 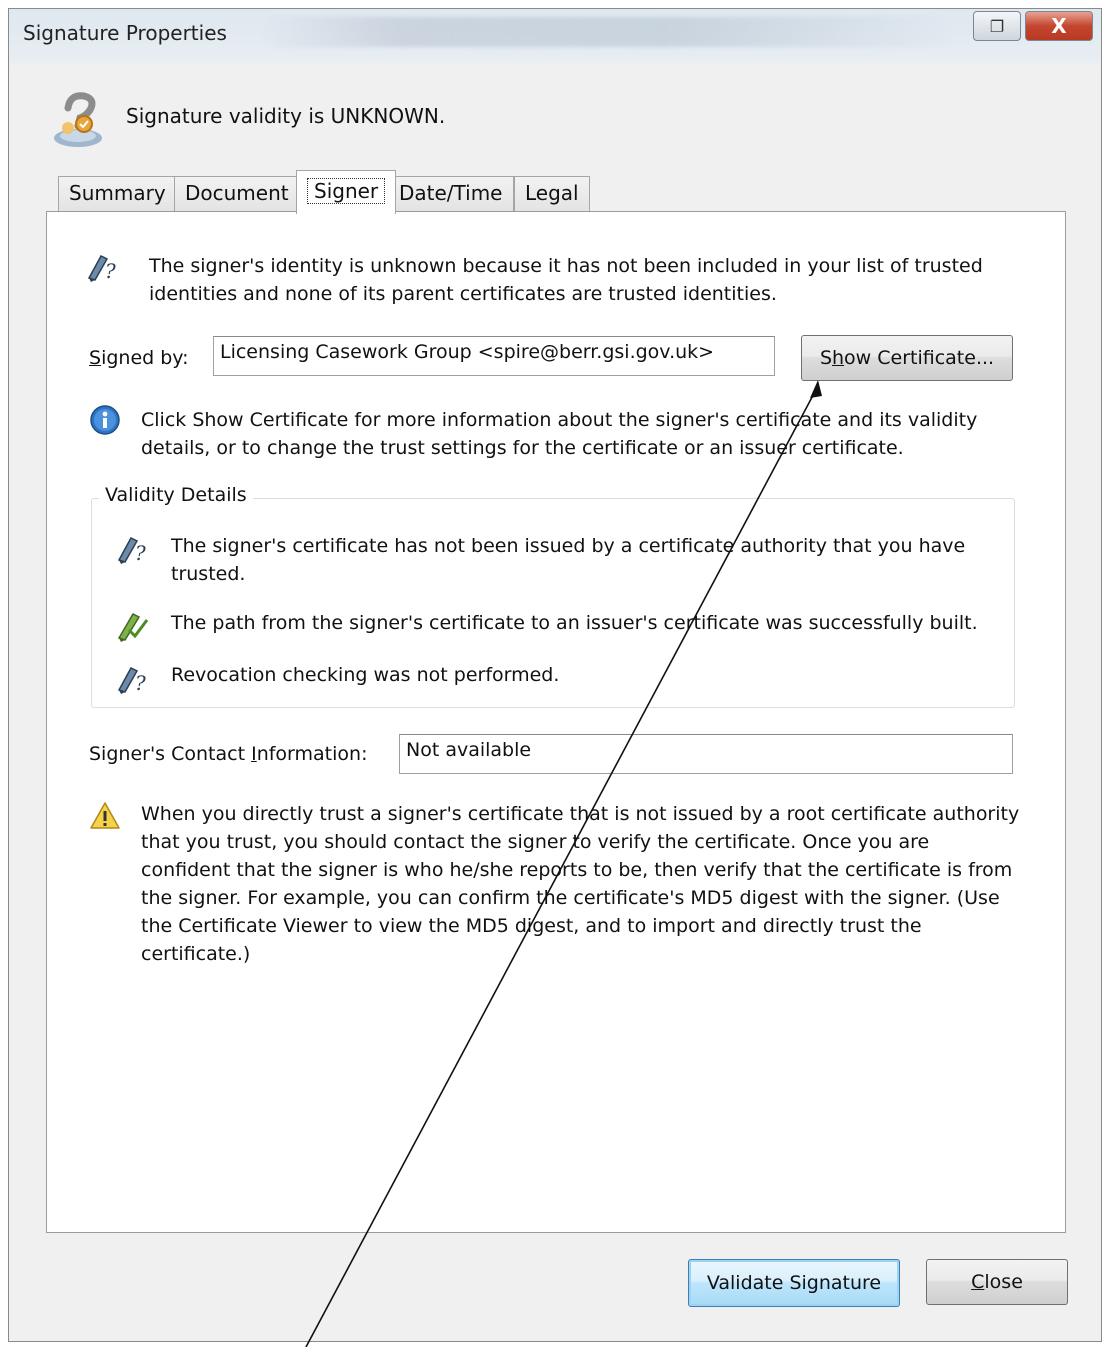 I want to click on tab-signer: Signer, so click(x=346, y=192).